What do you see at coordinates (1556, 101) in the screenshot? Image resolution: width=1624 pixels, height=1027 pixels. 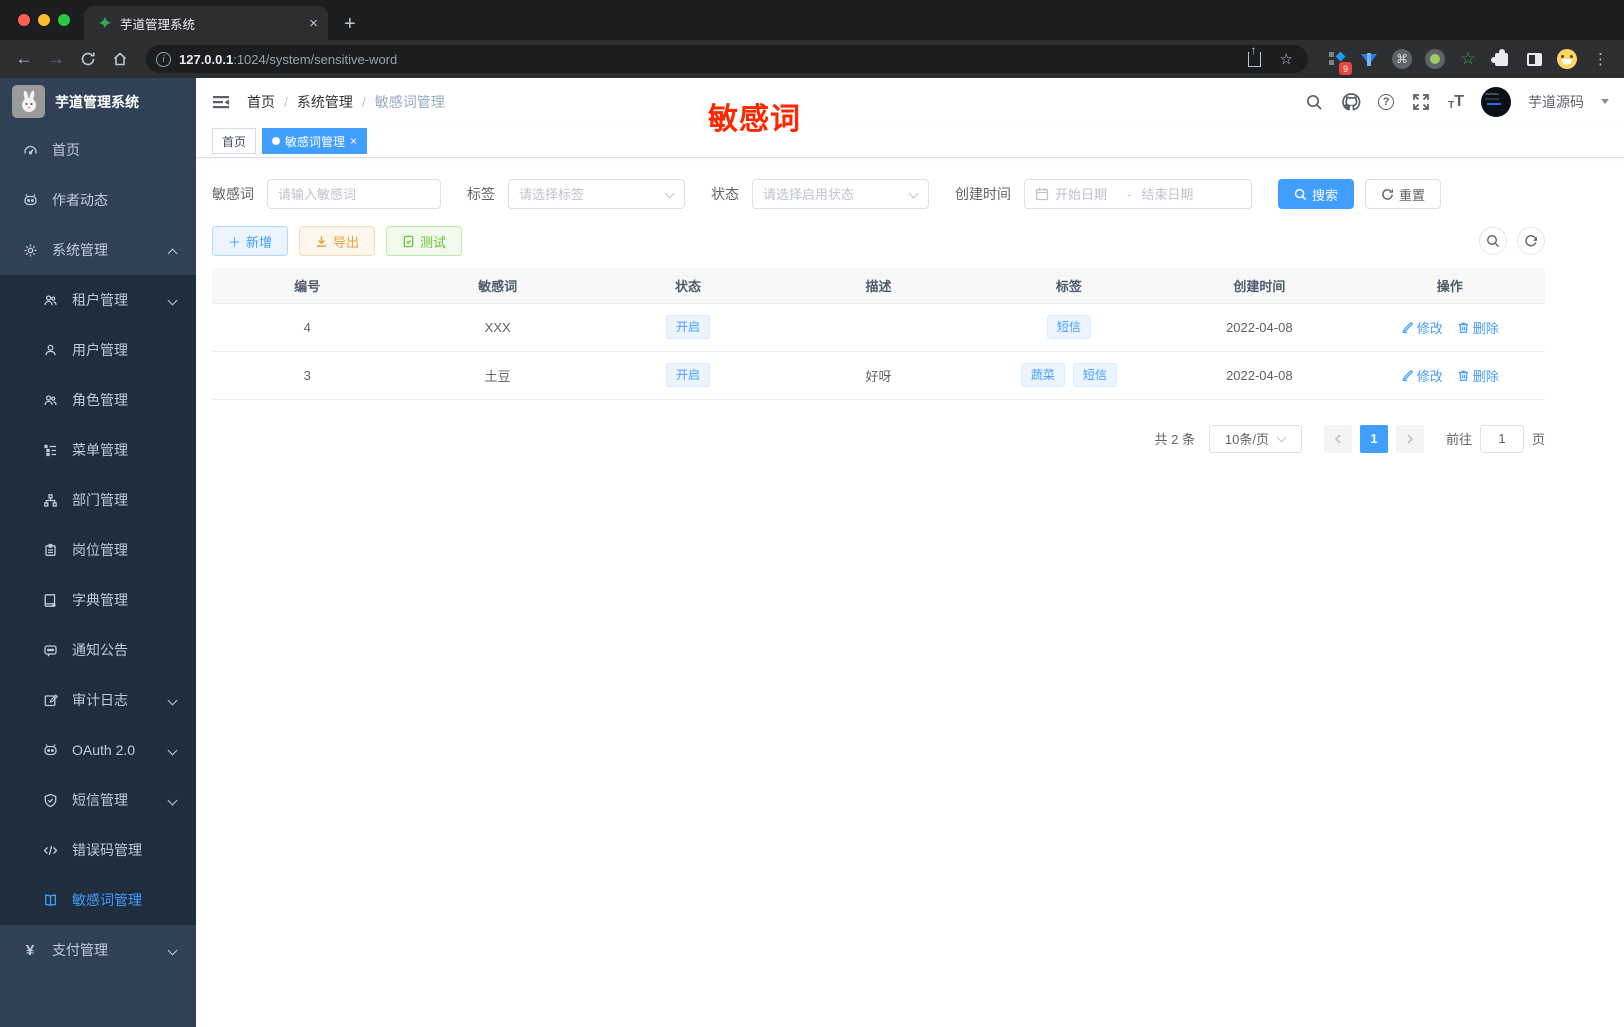 I see `username-label: 芋道源码` at bounding box center [1556, 101].